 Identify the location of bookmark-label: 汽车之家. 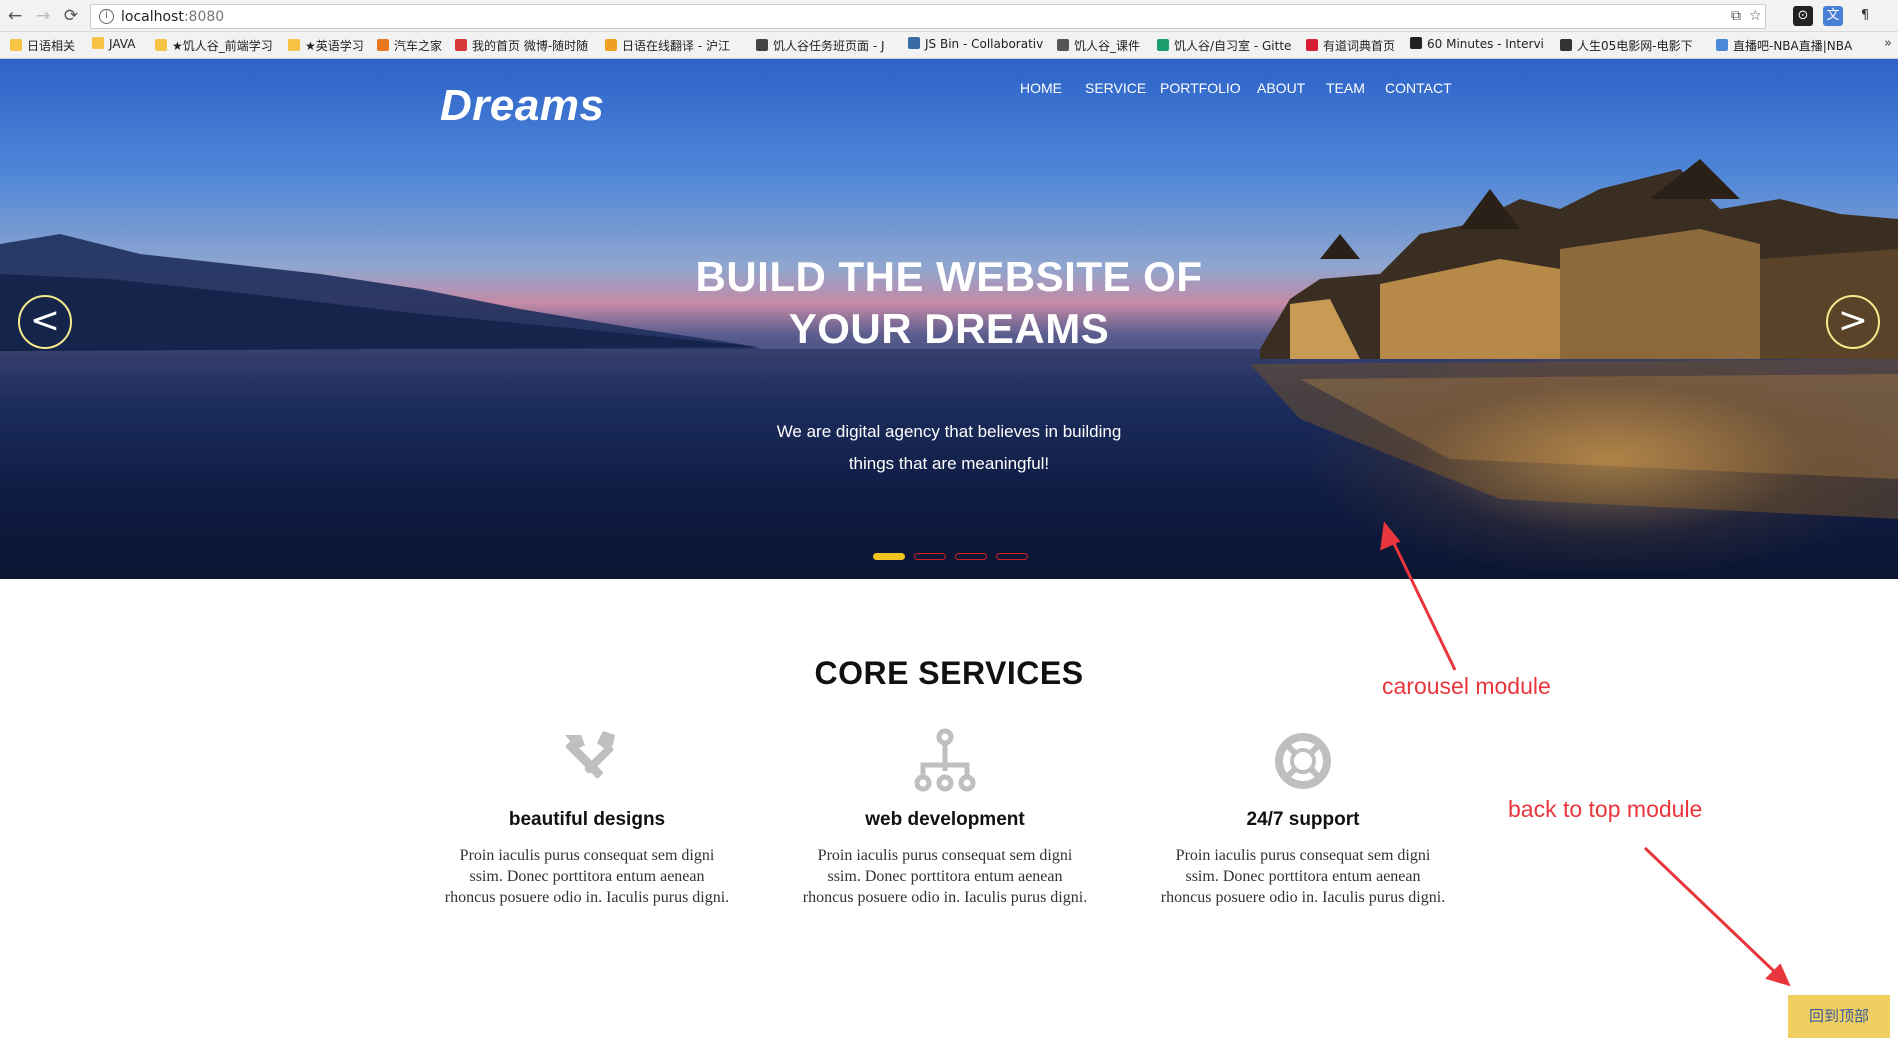
(418, 46).